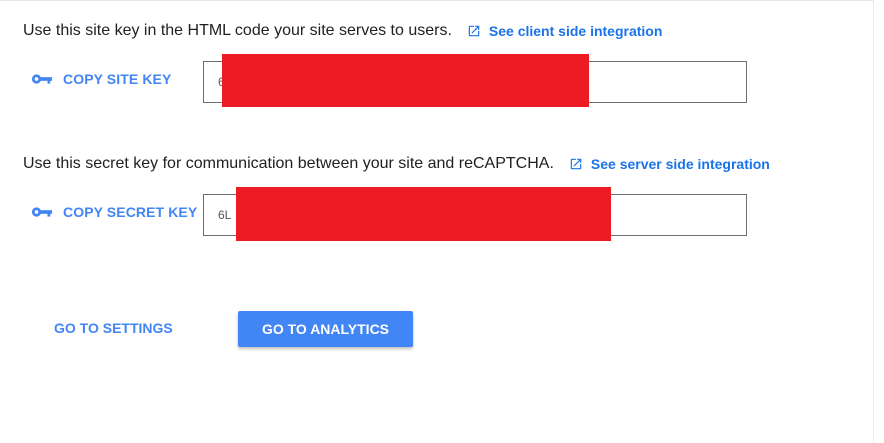 The image size is (884, 443). Describe the element at coordinates (405, 80) in the screenshot. I see `site-key-redaction` at that location.